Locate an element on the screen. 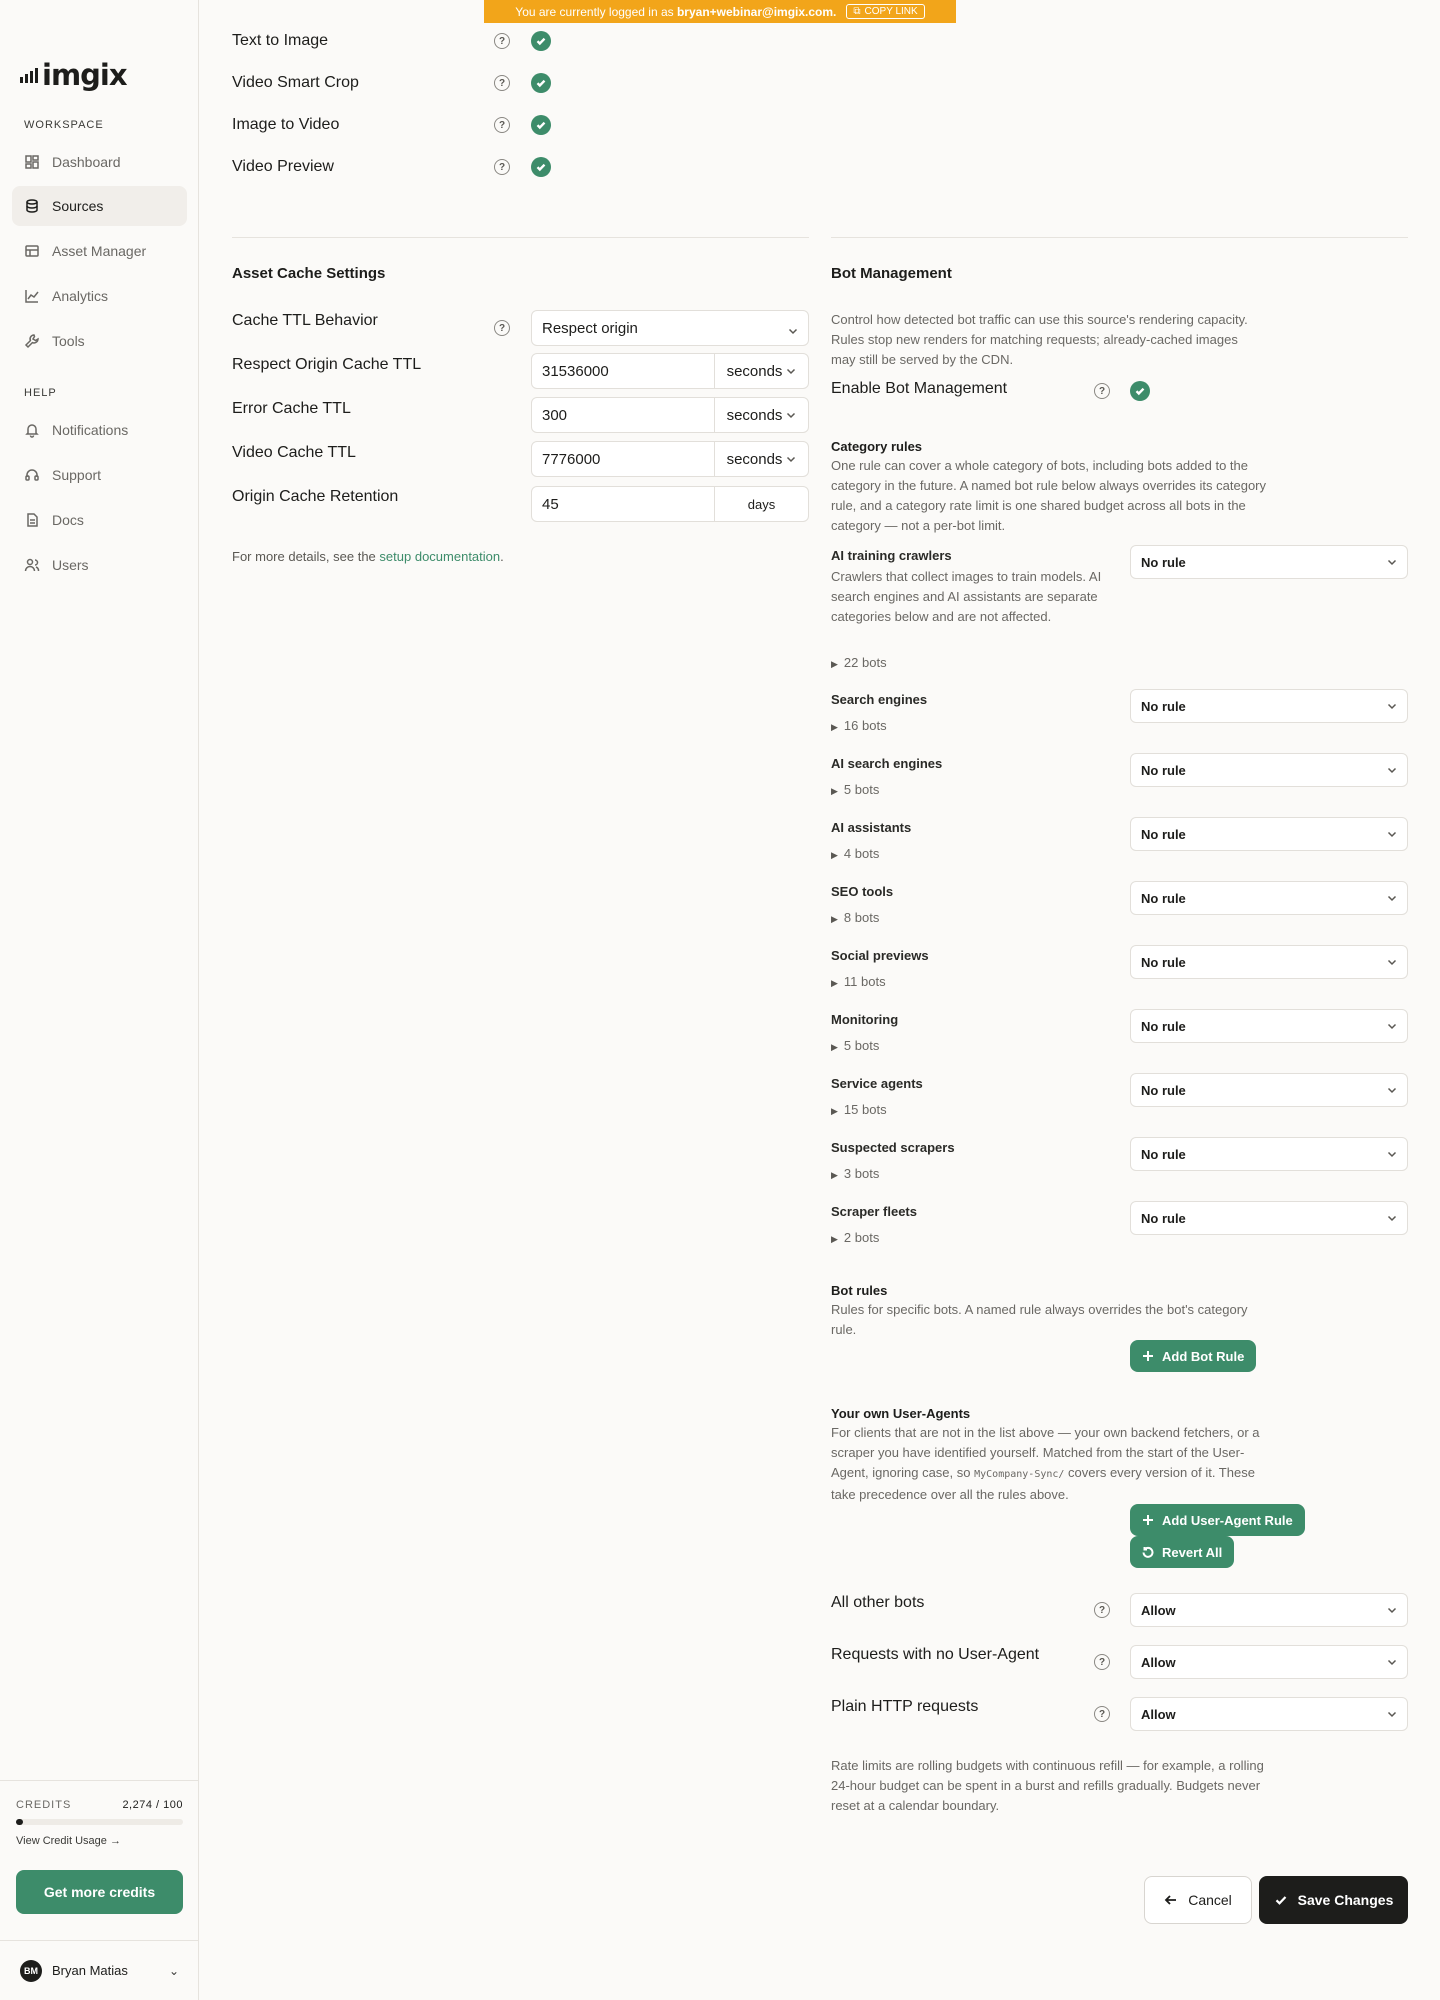 This screenshot has width=1440, height=2000. origin-retention-input: 45 is located at coordinates (623, 504).